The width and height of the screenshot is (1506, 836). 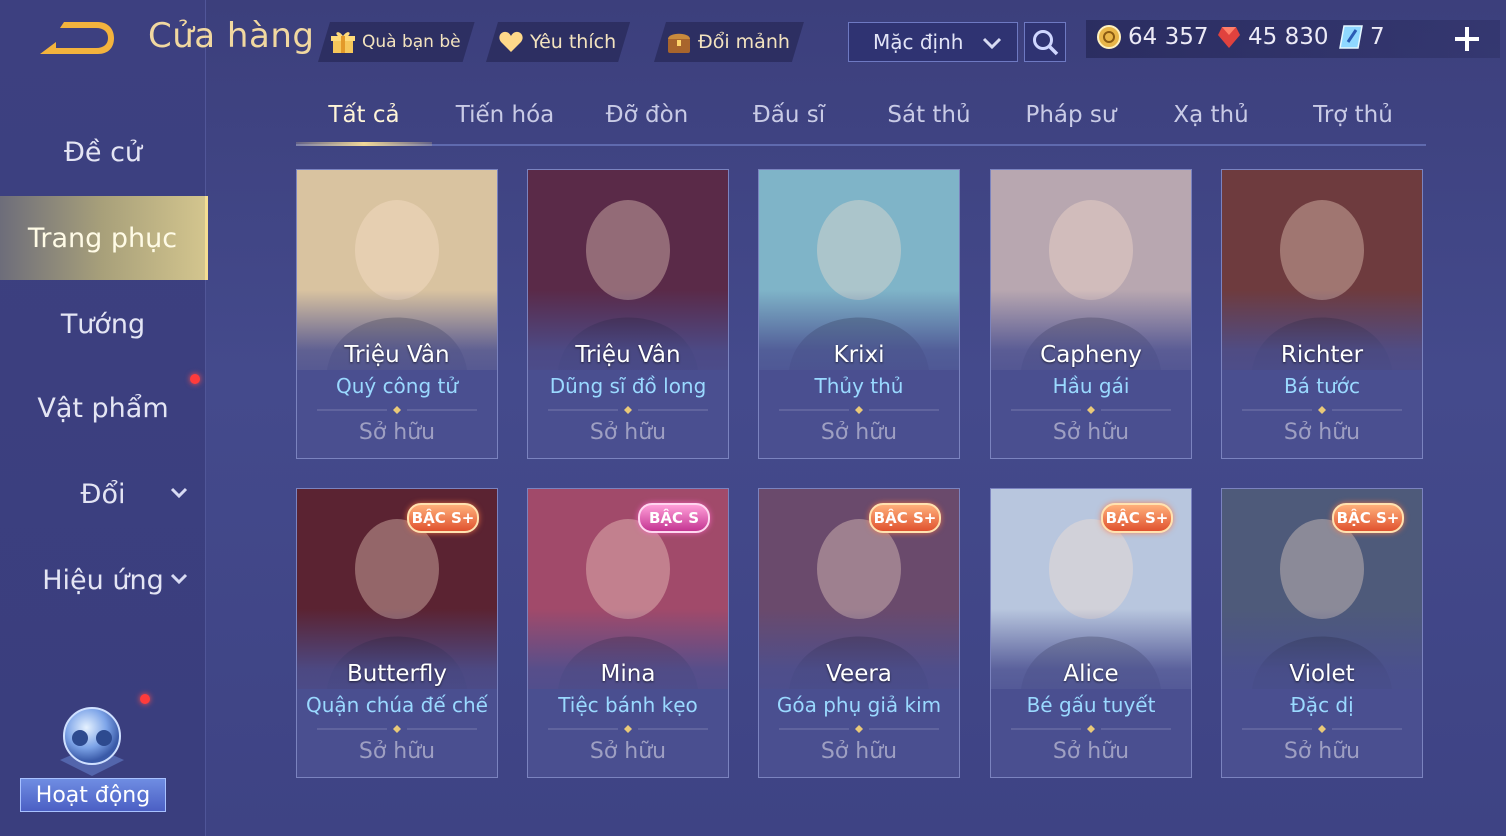 What do you see at coordinates (1351, 37) in the screenshot?
I see `diamond-icon` at bounding box center [1351, 37].